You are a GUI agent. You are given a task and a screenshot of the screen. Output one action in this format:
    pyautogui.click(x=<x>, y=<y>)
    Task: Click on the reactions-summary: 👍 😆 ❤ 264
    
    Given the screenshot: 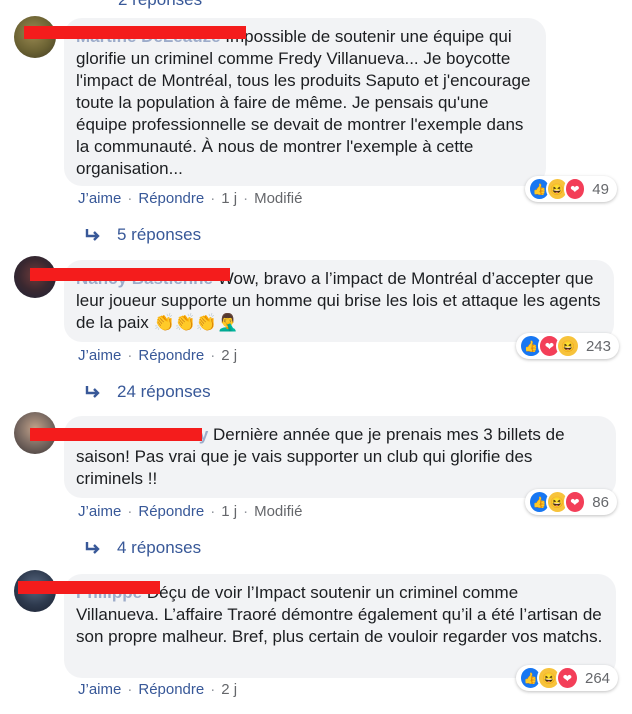 What is the action you would take?
    pyautogui.click(x=567, y=678)
    